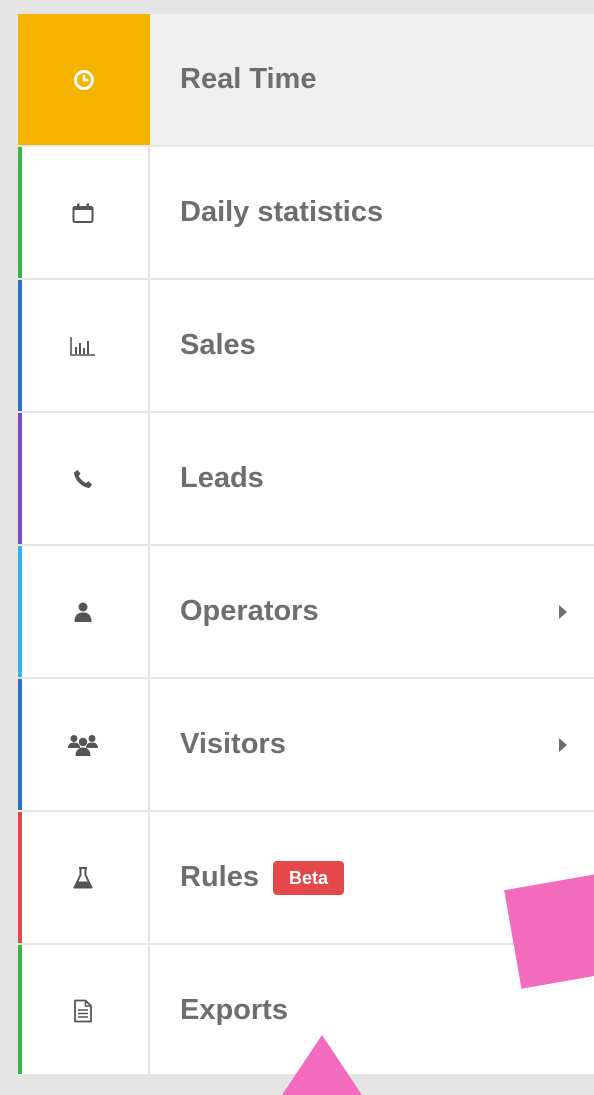  What do you see at coordinates (306, 479) in the screenshot?
I see `menu-item-leads: Leads` at bounding box center [306, 479].